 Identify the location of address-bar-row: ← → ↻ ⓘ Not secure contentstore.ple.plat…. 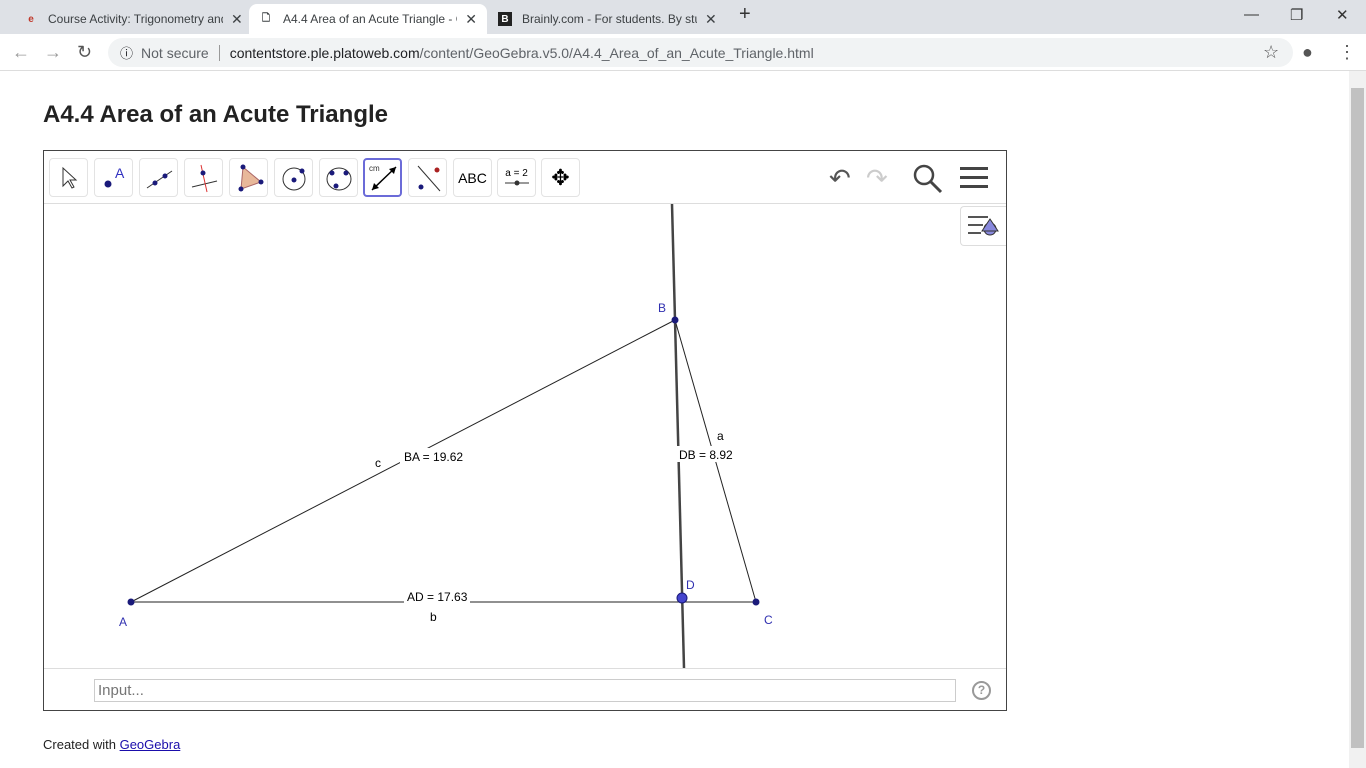
(683, 52).